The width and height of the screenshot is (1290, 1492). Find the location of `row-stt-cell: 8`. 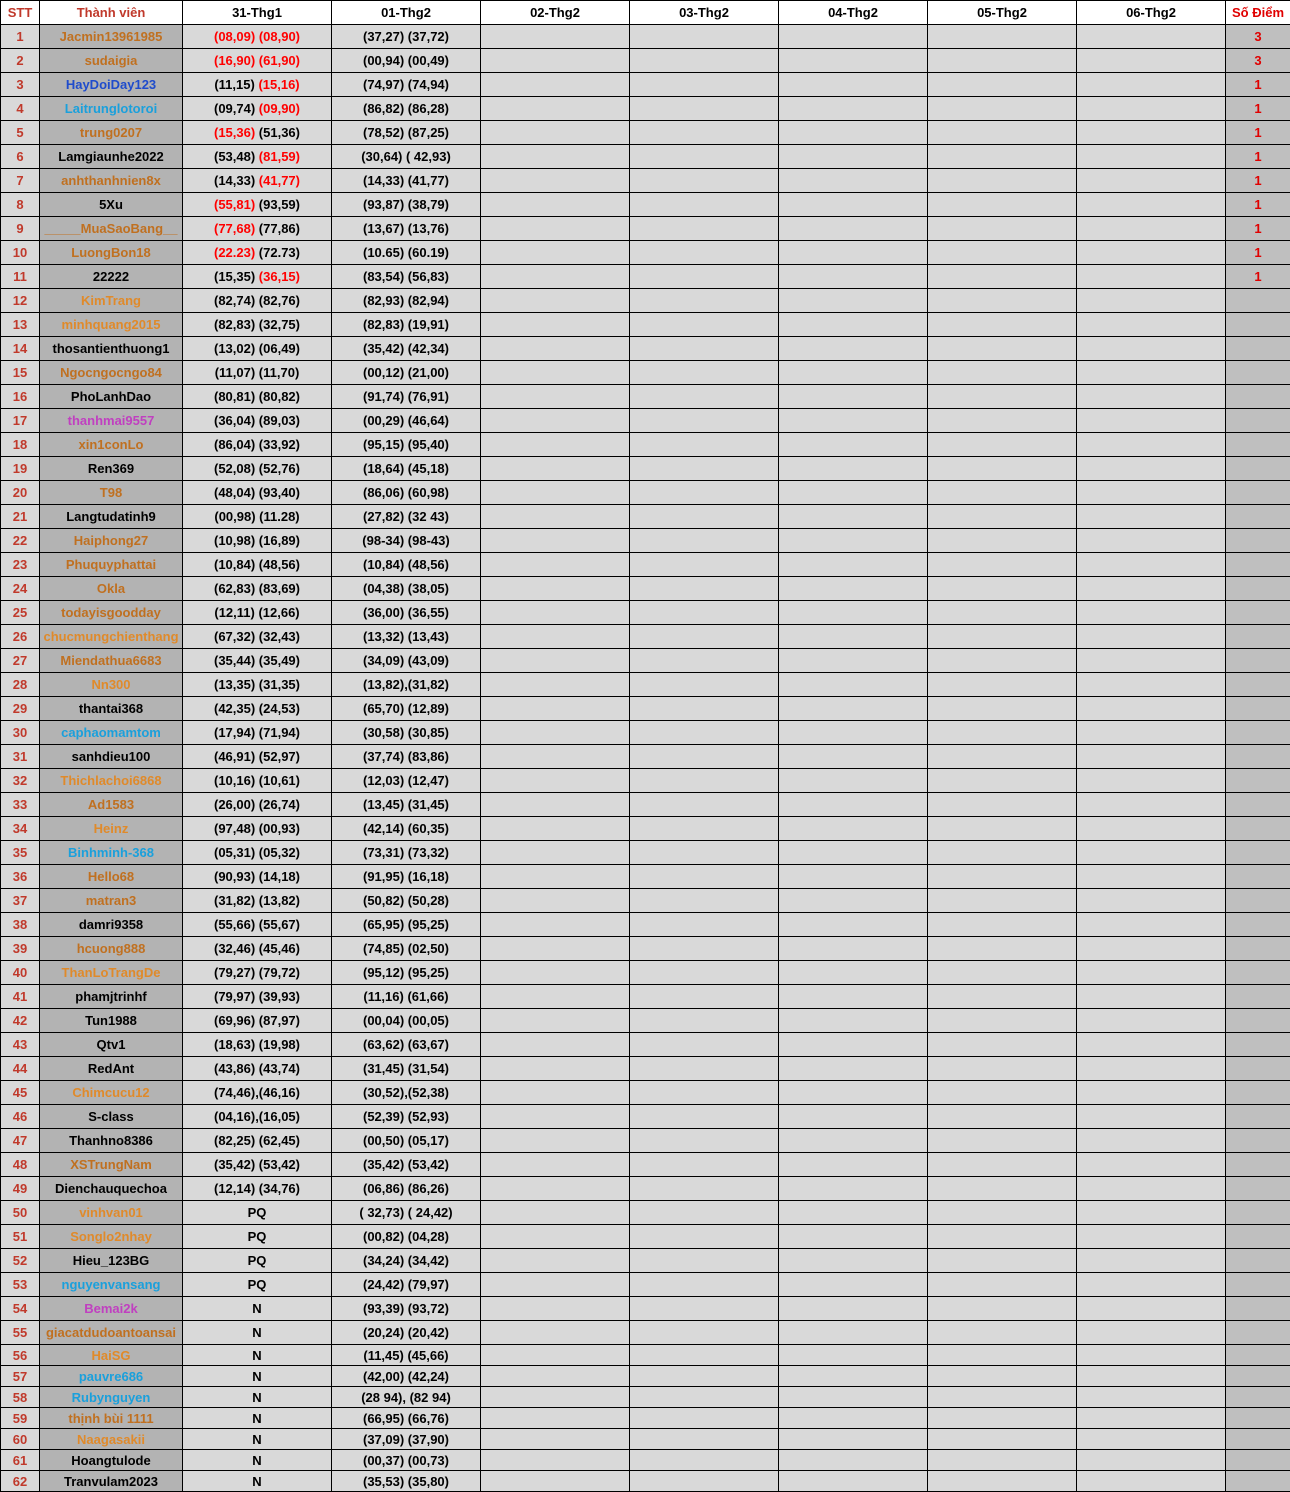

row-stt-cell: 8 is located at coordinates (20, 205).